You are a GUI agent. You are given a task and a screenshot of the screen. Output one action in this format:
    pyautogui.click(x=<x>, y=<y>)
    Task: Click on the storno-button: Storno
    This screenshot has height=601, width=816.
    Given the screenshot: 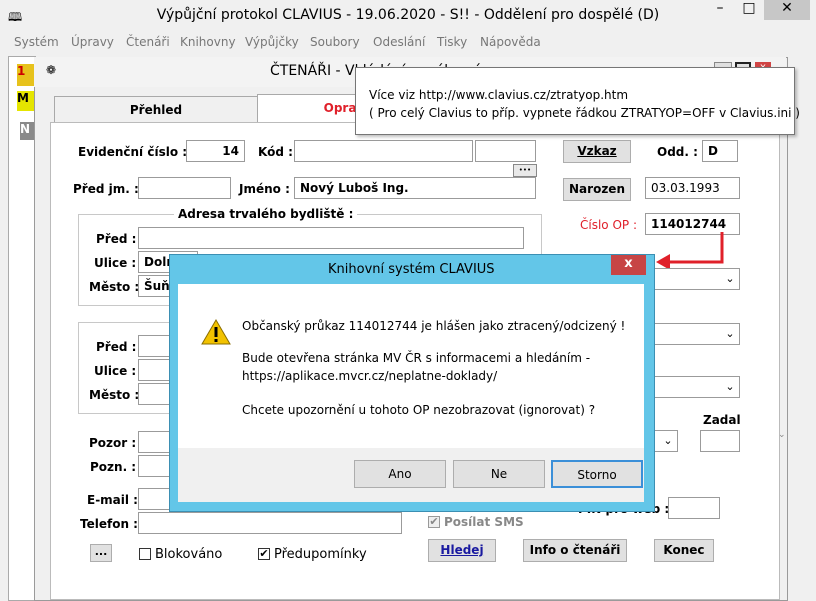 What is the action you would take?
    pyautogui.click(x=597, y=474)
    